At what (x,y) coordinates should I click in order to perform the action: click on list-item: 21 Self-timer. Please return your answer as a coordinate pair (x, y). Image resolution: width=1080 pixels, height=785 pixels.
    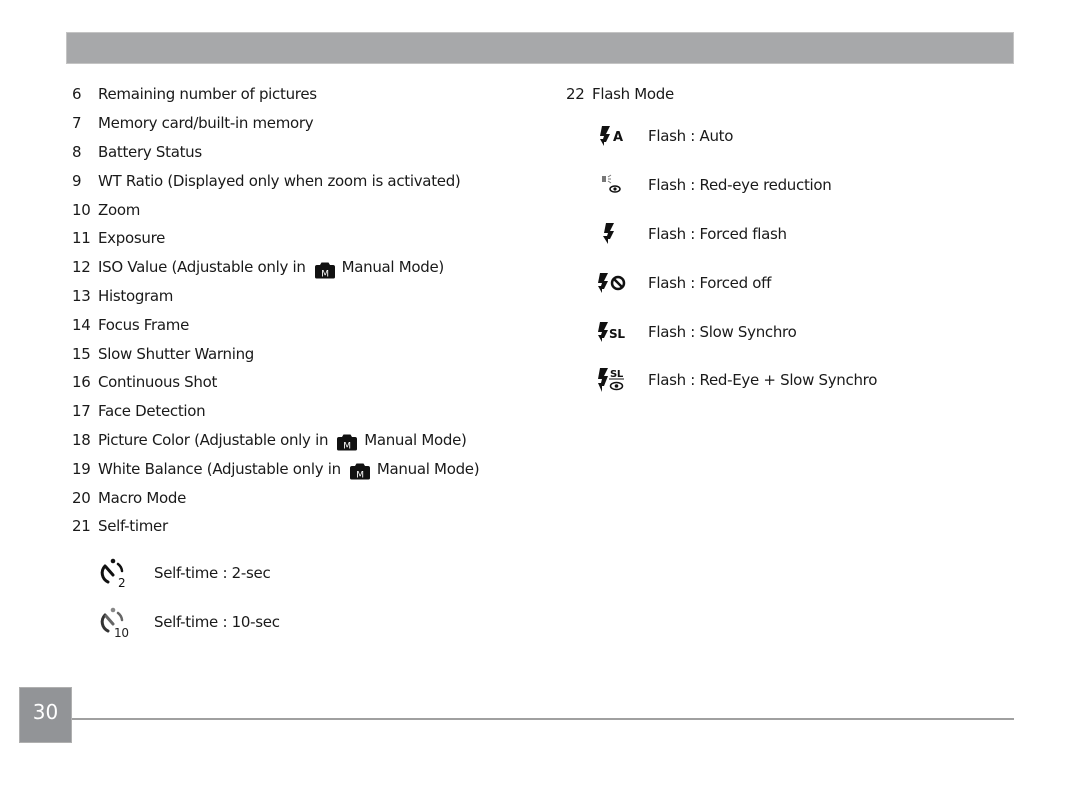
    Looking at the image, I should click on (302, 526).